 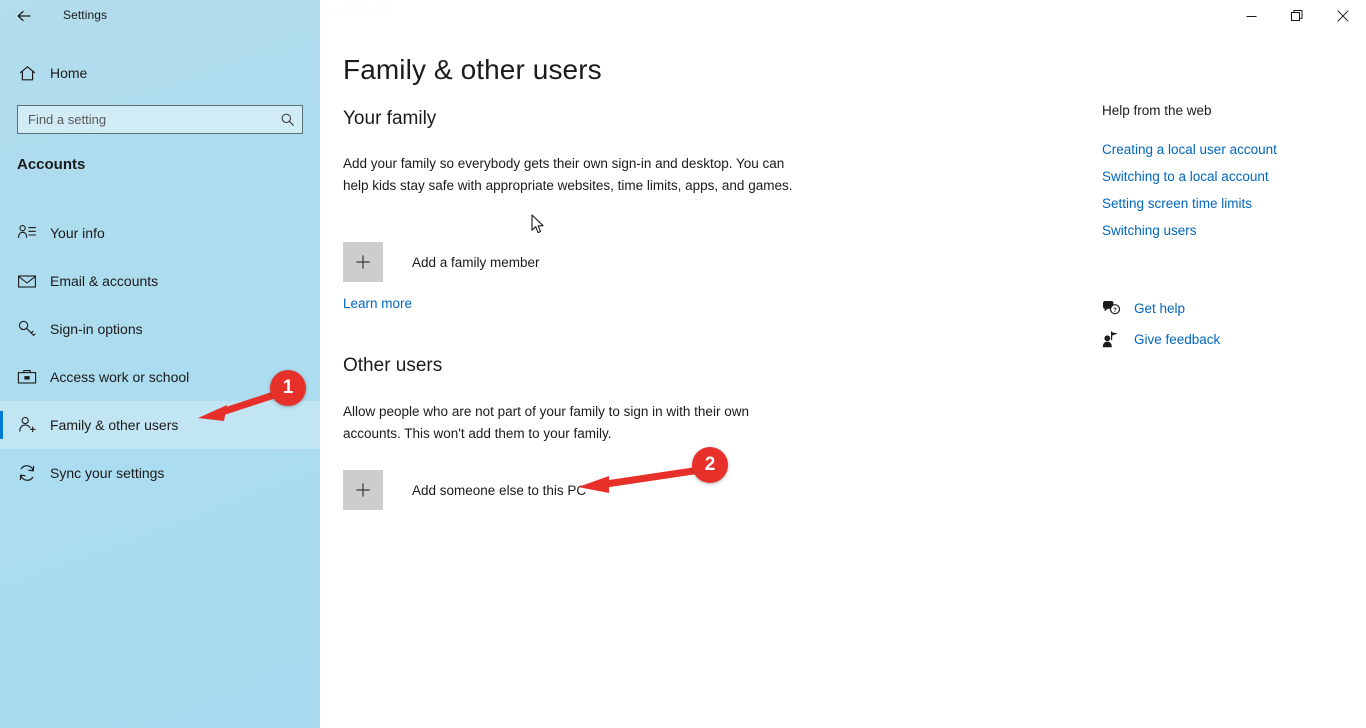 What do you see at coordinates (1177, 339) in the screenshot?
I see `give-feedback-label: Give feedback` at bounding box center [1177, 339].